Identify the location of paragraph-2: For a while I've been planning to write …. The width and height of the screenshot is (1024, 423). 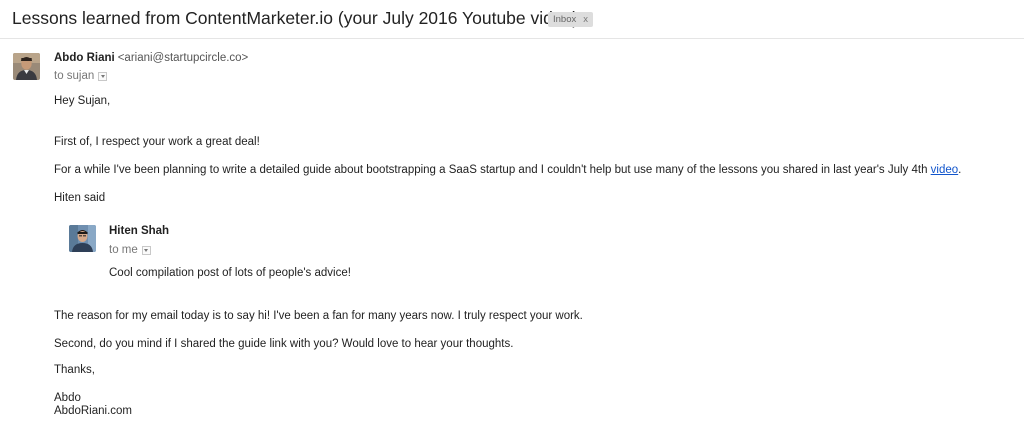
(507, 170).